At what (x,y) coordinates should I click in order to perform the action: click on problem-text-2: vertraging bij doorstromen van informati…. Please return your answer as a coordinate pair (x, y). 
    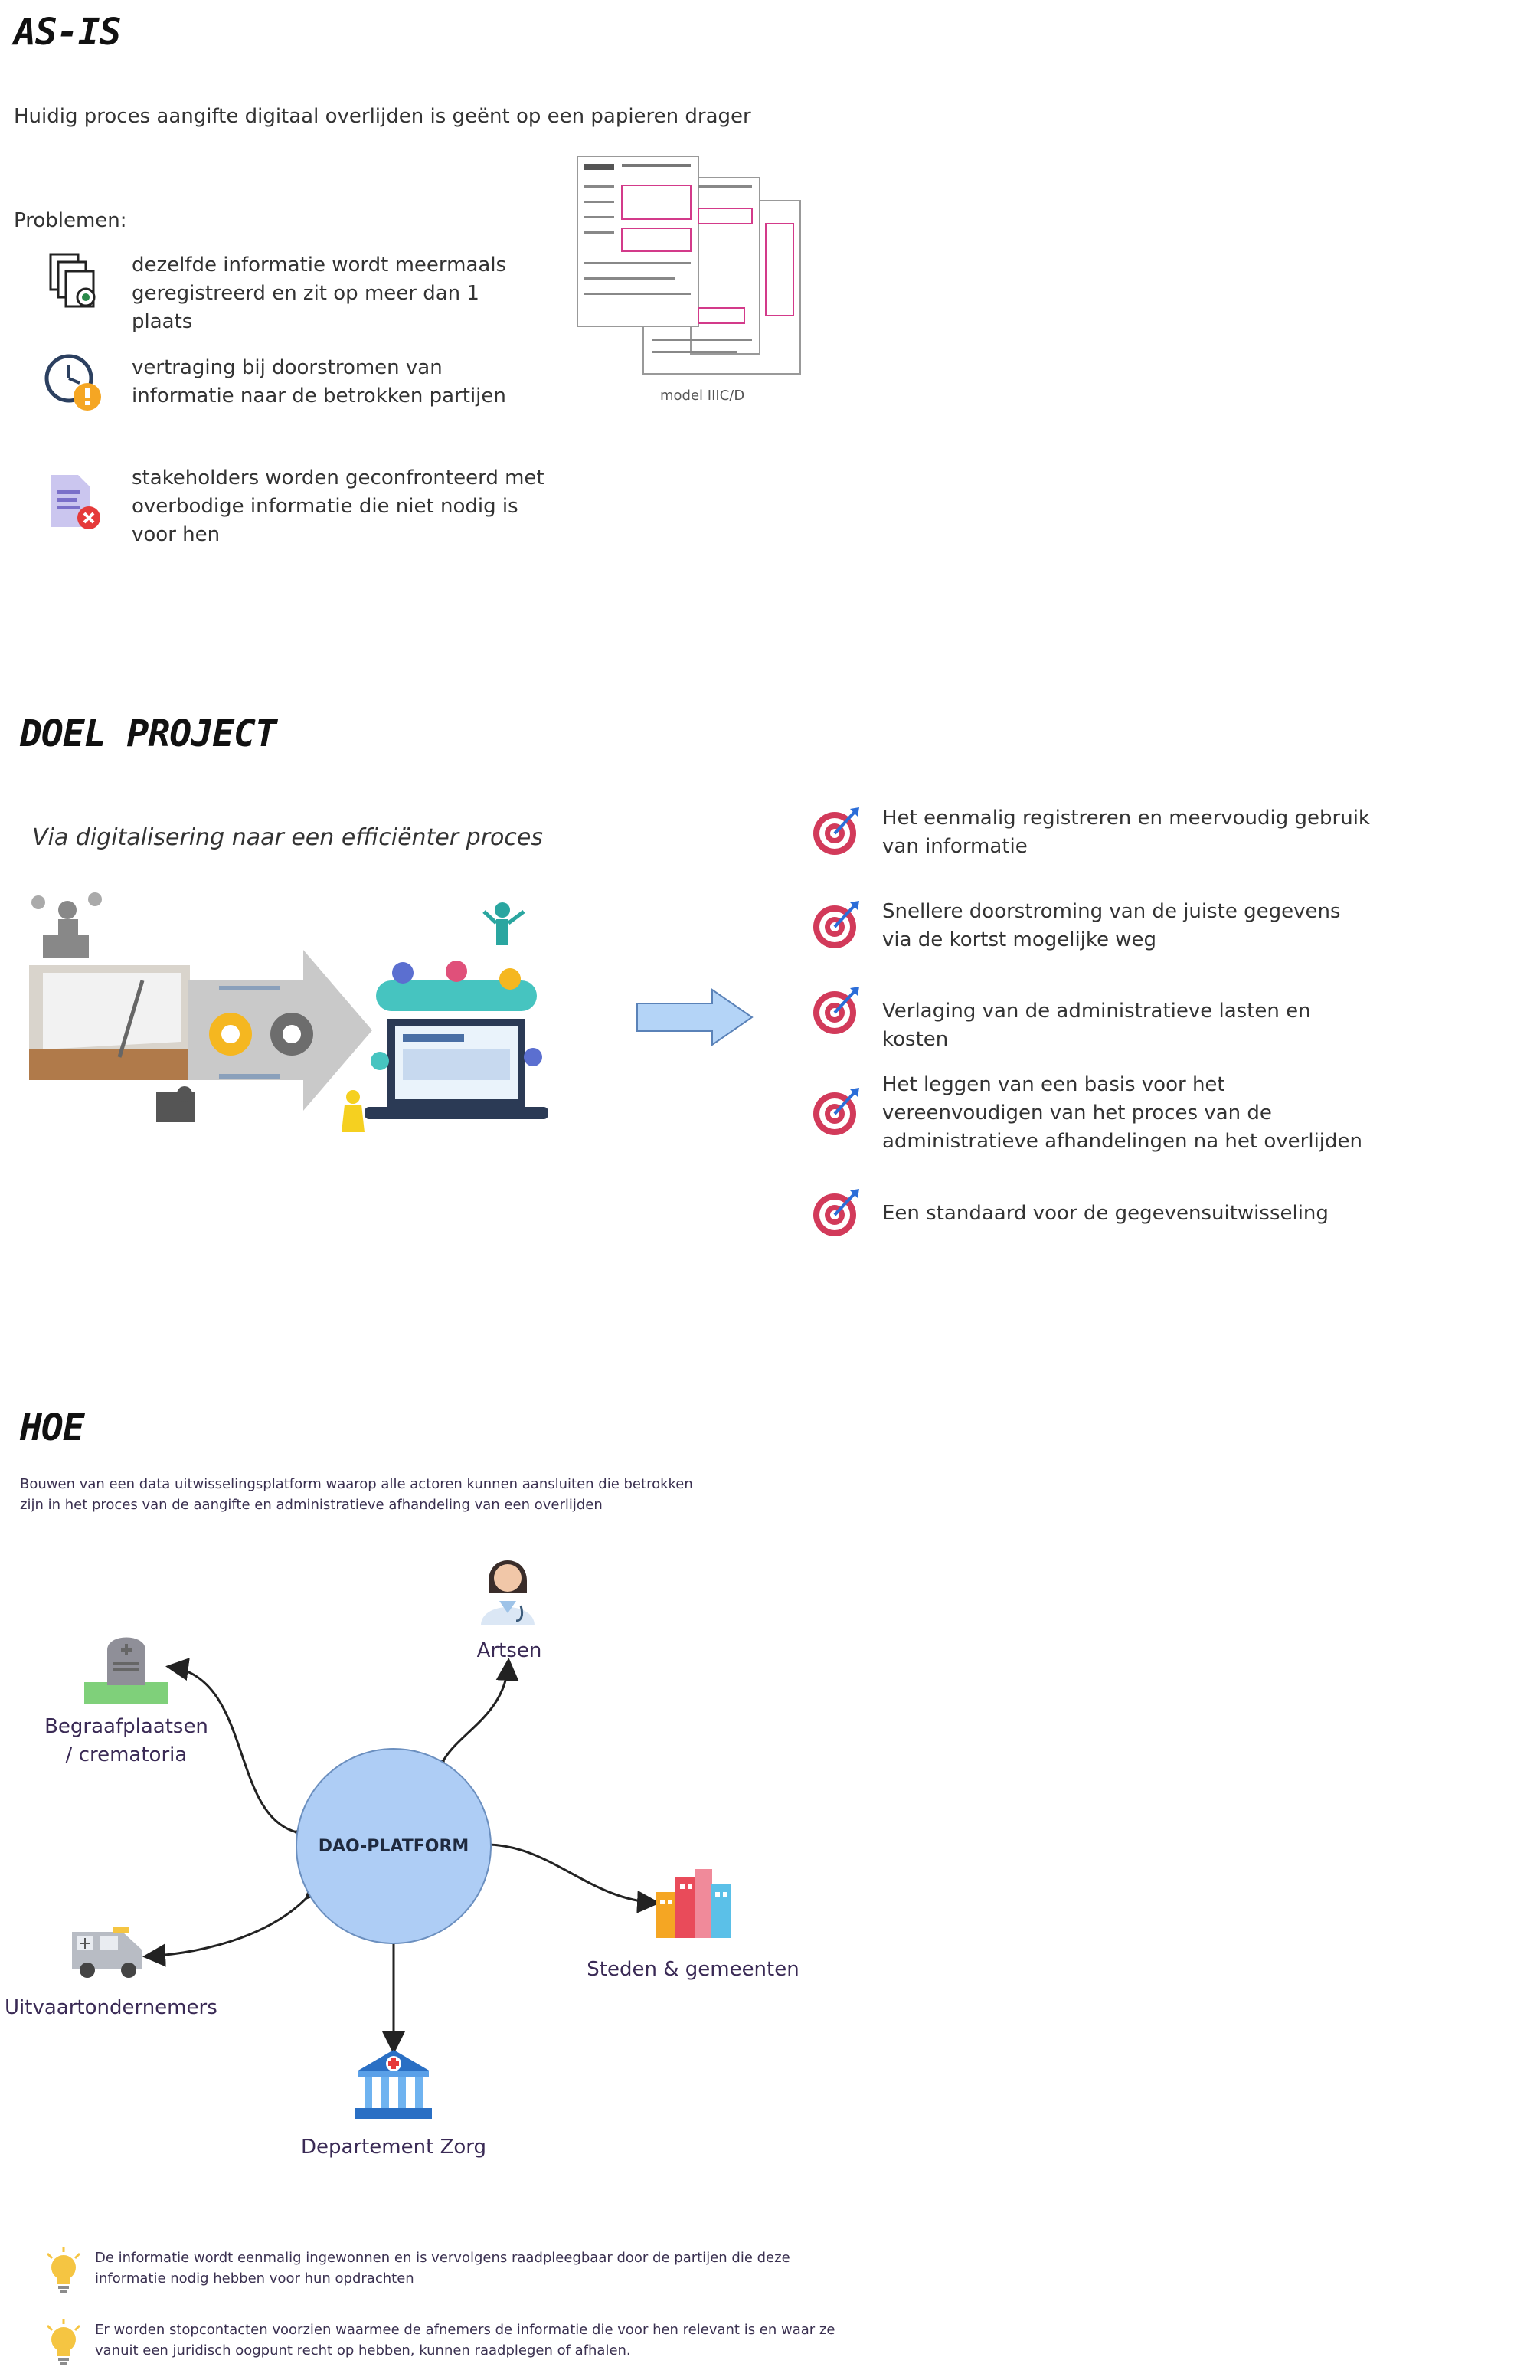
    Looking at the image, I should click on (319, 382).